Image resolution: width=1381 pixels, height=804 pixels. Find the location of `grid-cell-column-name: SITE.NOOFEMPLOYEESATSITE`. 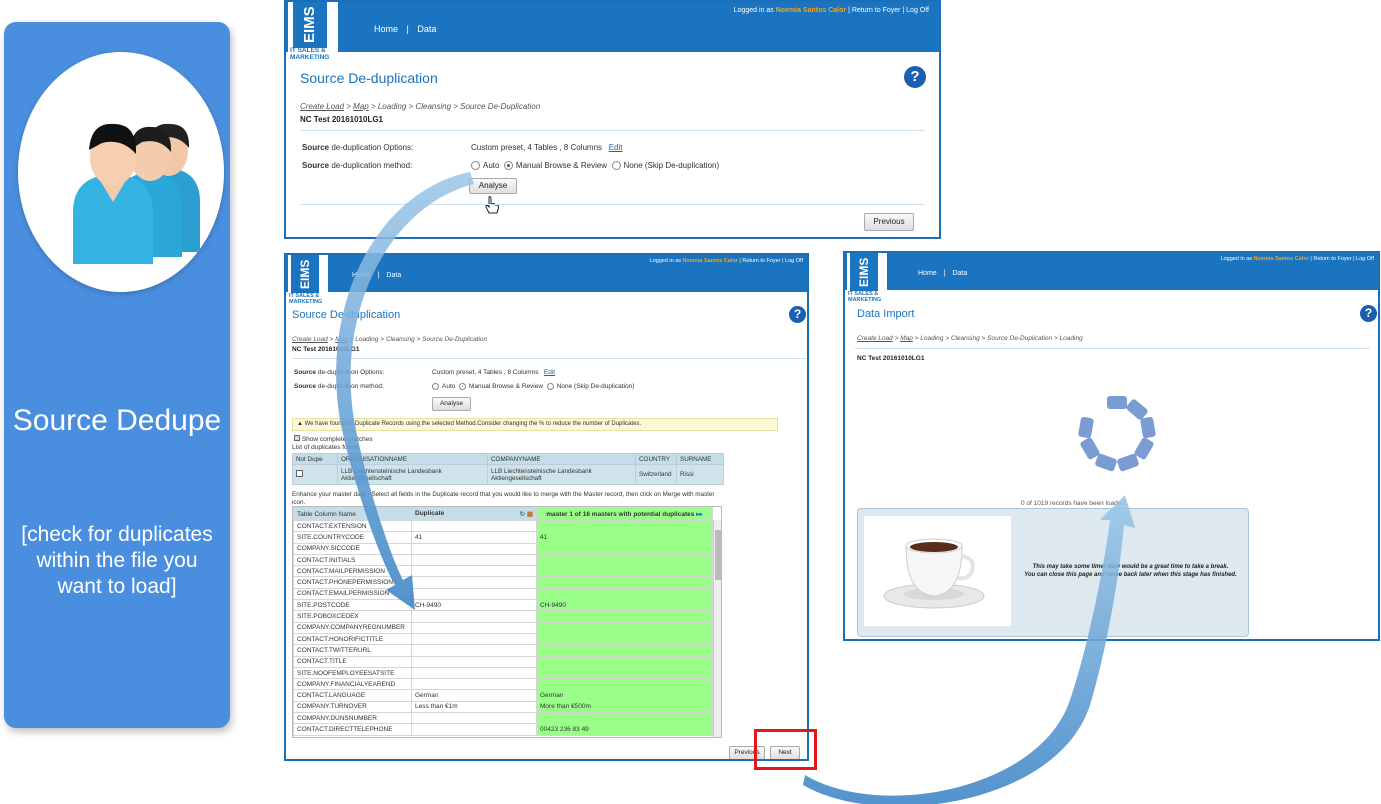

grid-cell-column-name: SITE.NOOFEMPLOYEESATSITE is located at coordinates (352, 673).